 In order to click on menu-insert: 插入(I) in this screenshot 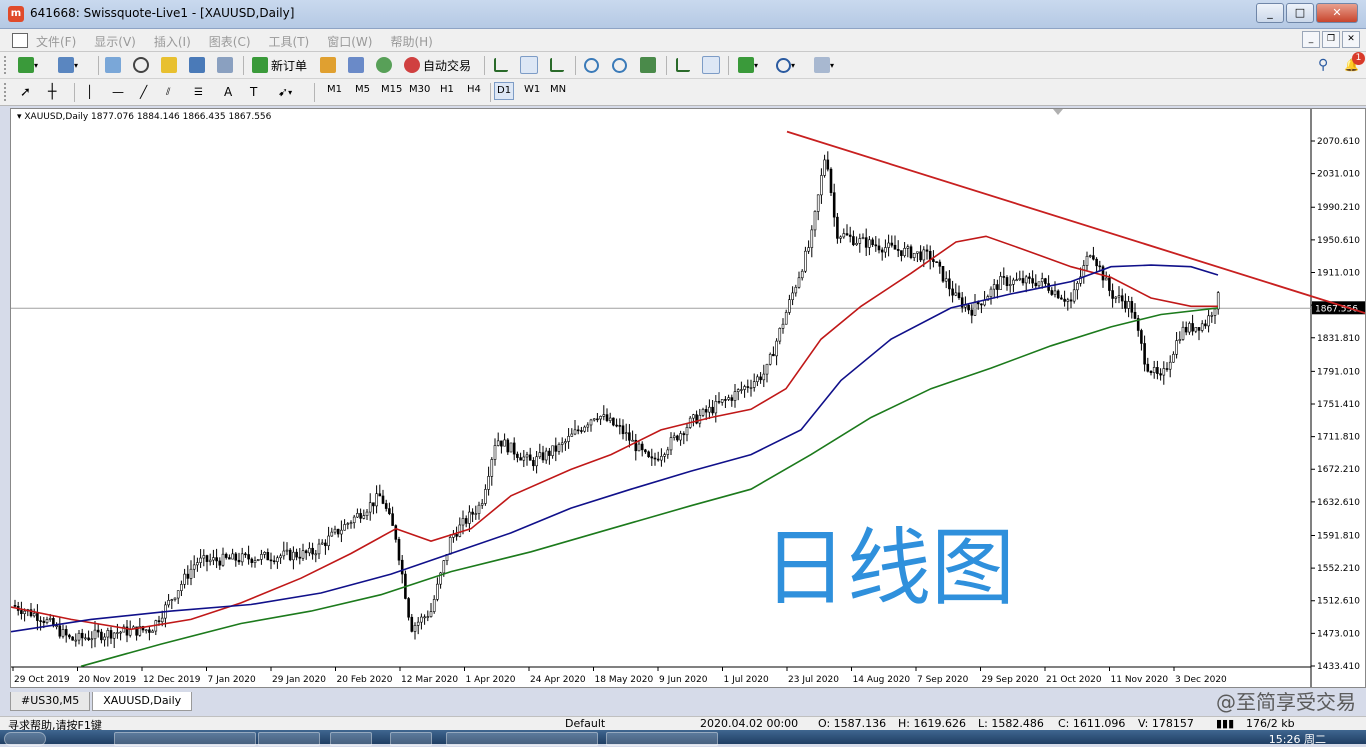, I will do `click(172, 41)`.